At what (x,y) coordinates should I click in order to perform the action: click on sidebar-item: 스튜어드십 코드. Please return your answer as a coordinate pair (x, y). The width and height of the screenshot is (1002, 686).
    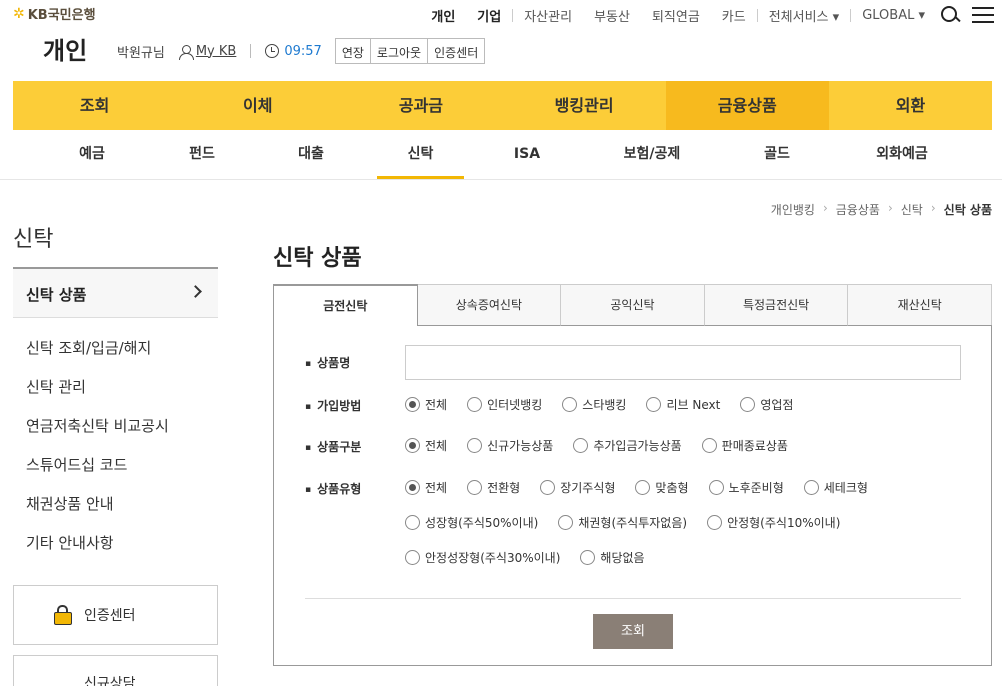
    Looking at the image, I should click on (76, 464).